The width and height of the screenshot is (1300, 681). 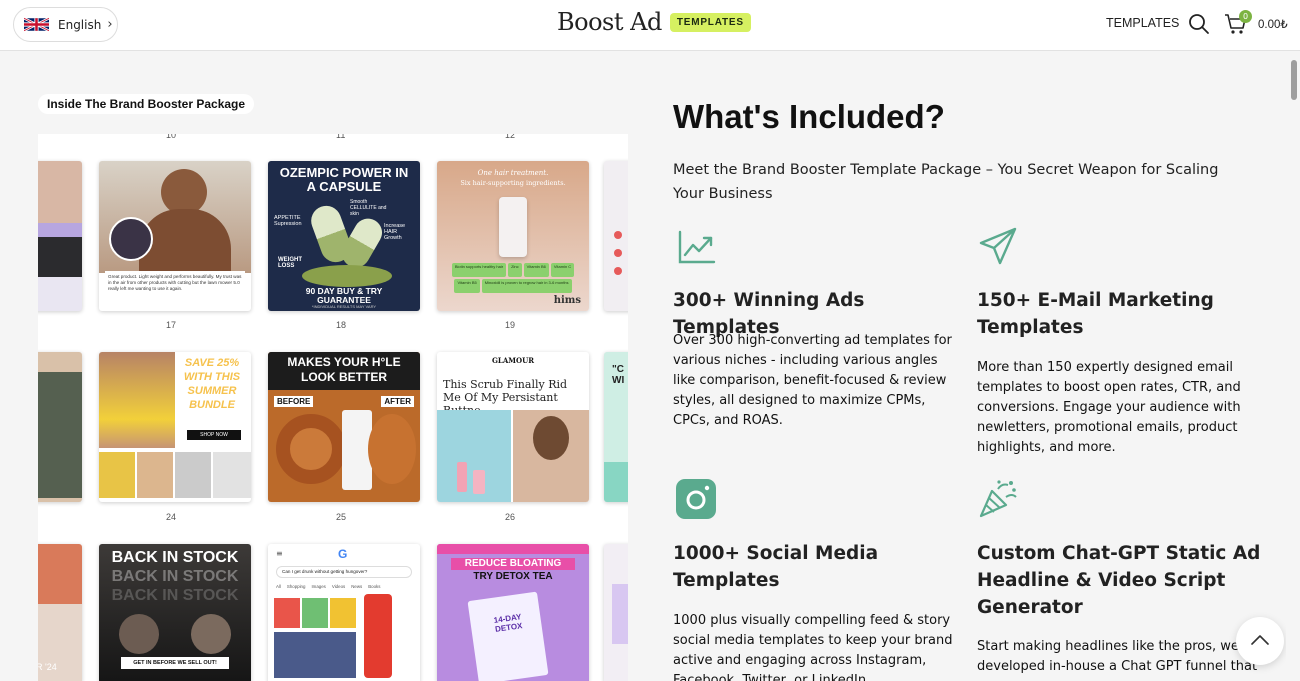 What do you see at coordinates (510, 517) in the screenshot?
I see `tile-number: 26` at bounding box center [510, 517].